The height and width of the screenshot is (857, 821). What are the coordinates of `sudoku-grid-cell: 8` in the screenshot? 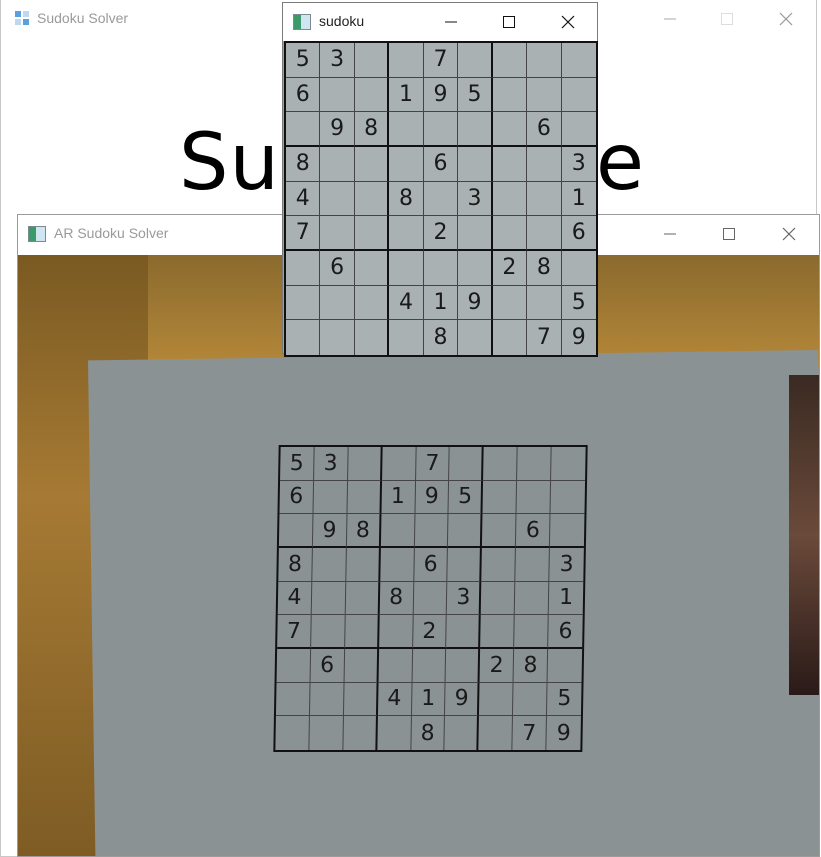 It's located at (372, 129).